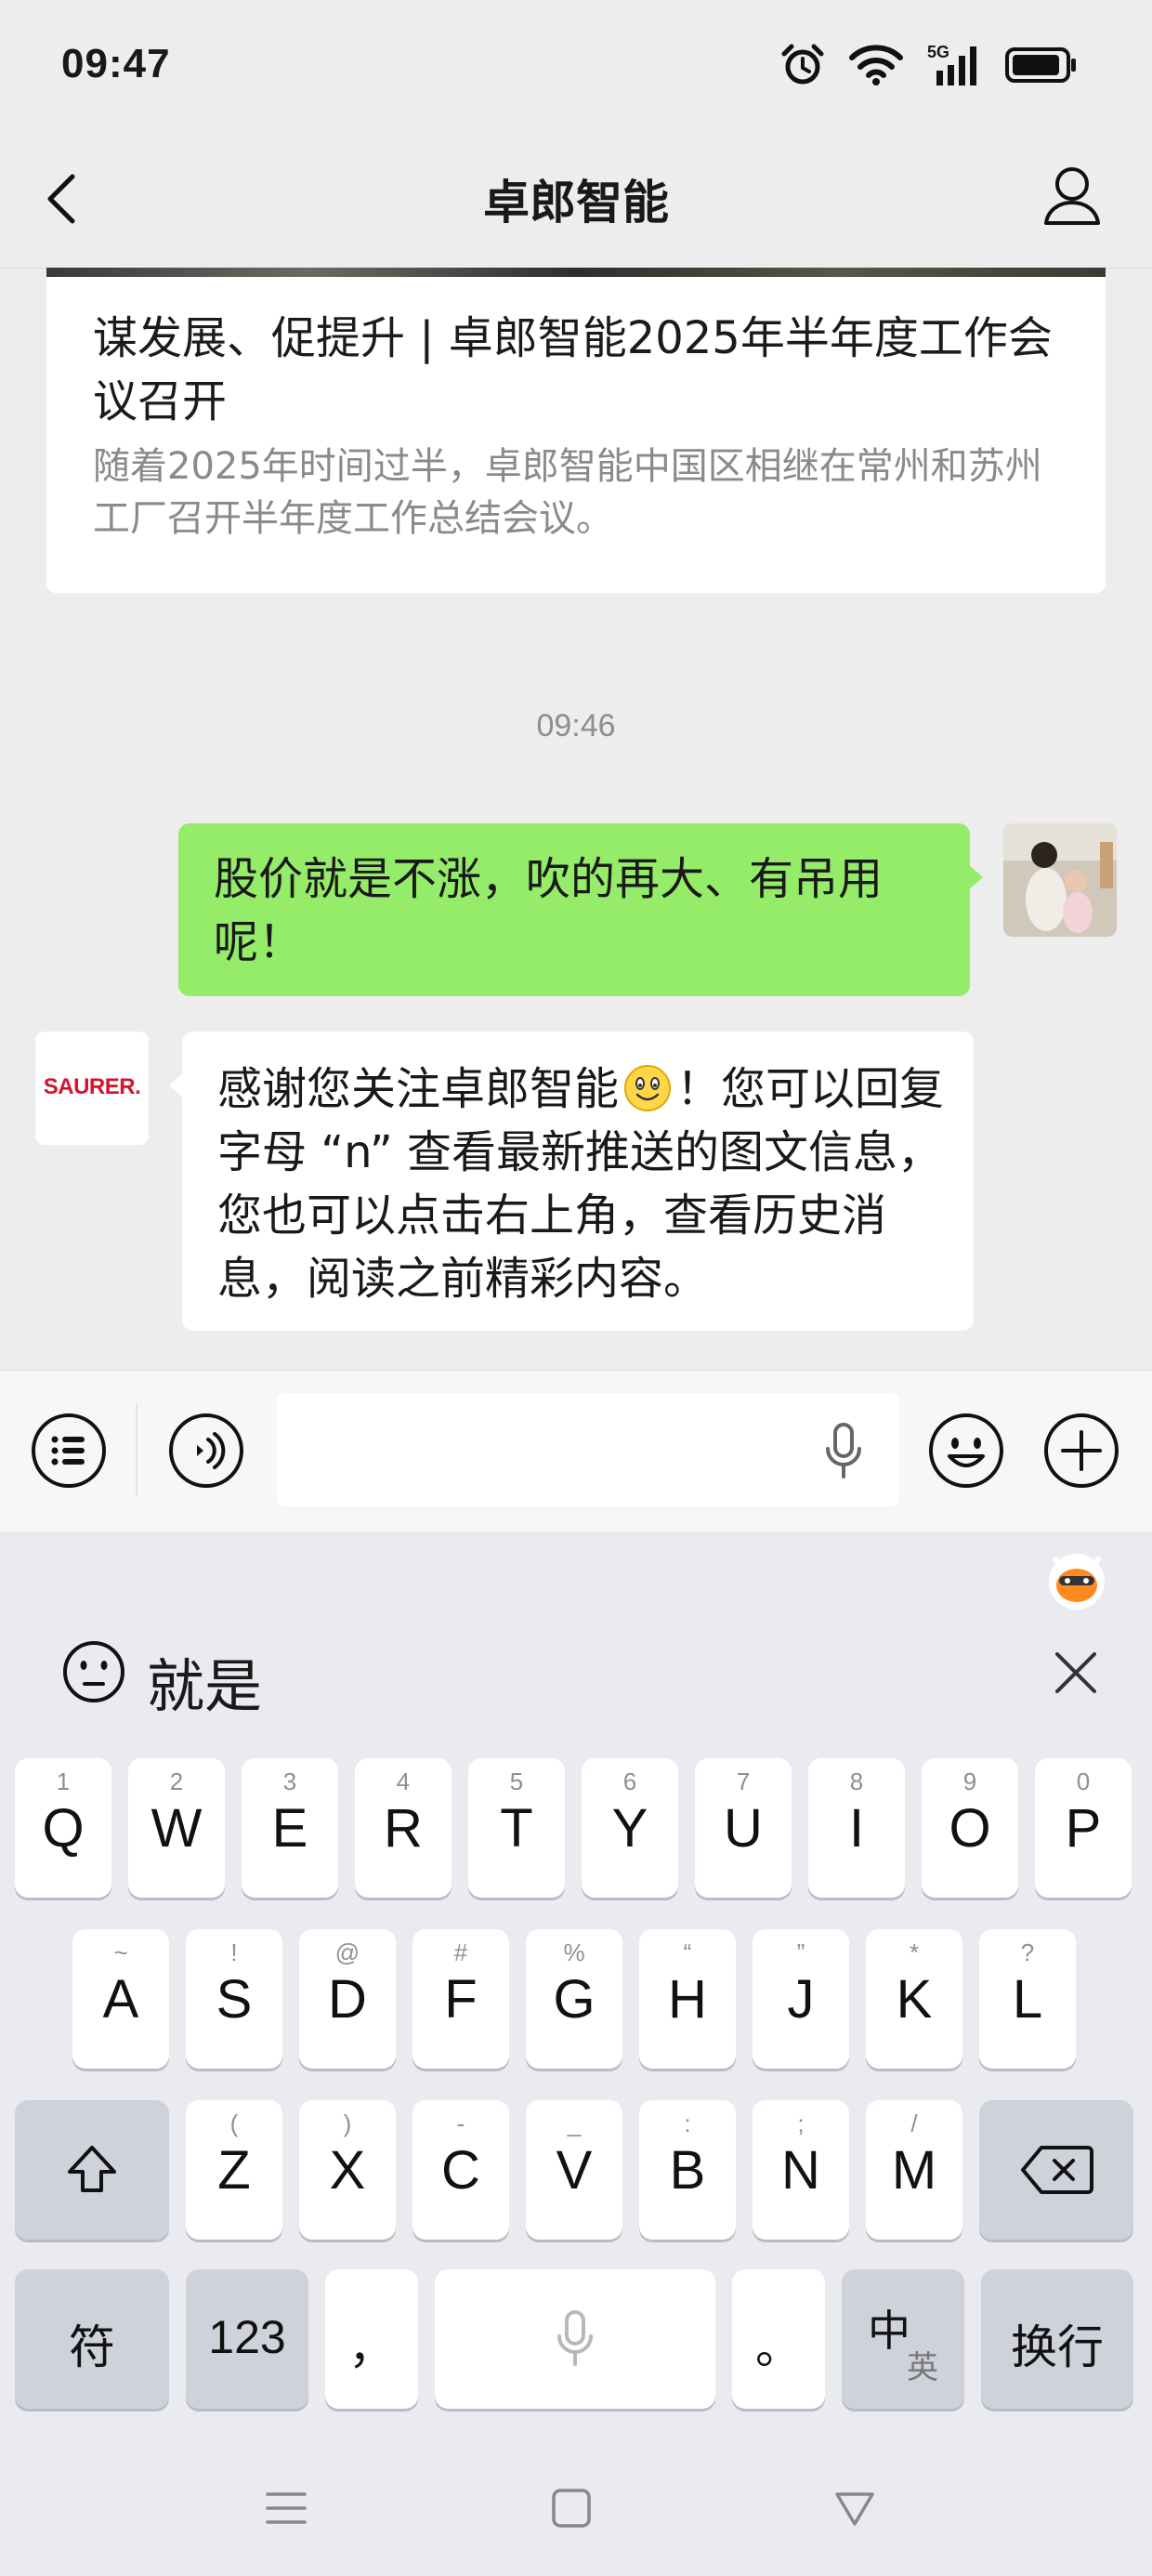 Image resolution: width=1152 pixels, height=2576 pixels. I want to click on key-primary-label: I, so click(856, 1828).